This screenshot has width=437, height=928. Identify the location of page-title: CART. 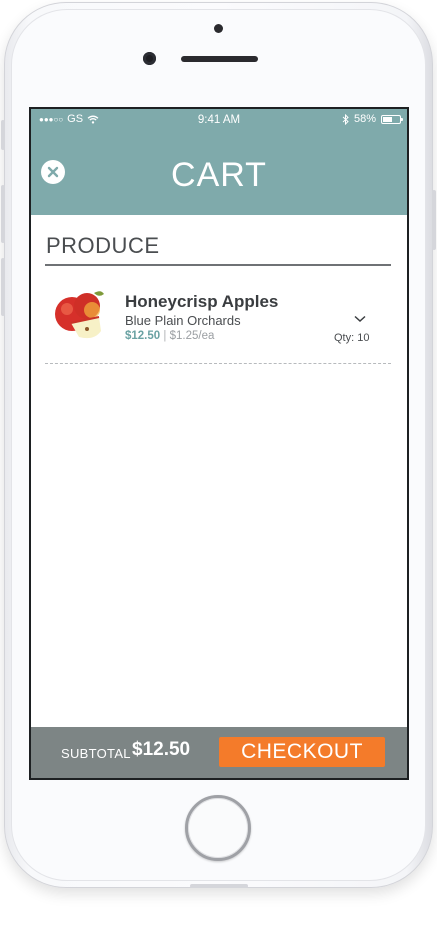
(219, 175).